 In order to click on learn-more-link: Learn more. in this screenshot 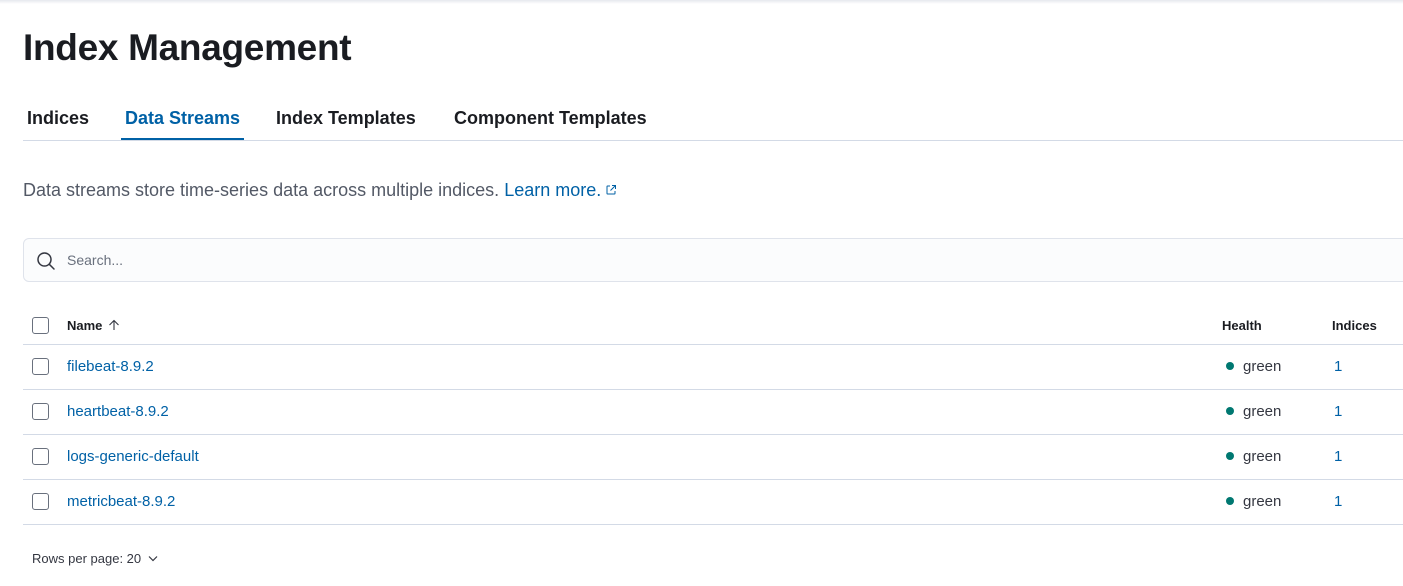, I will do `click(560, 190)`.